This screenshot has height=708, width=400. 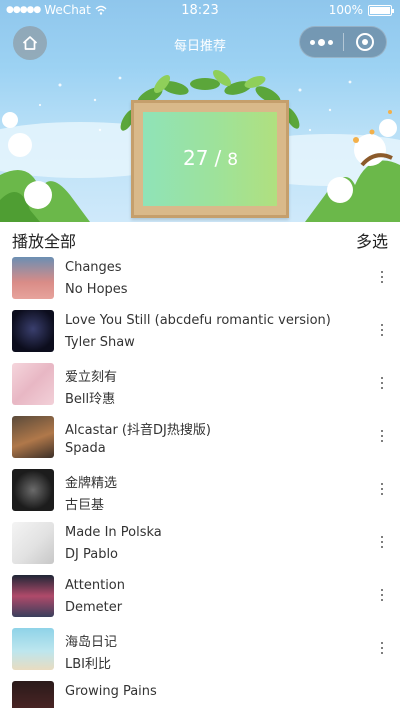 I want to click on date-board: 27/8, so click(x=210, y=159).